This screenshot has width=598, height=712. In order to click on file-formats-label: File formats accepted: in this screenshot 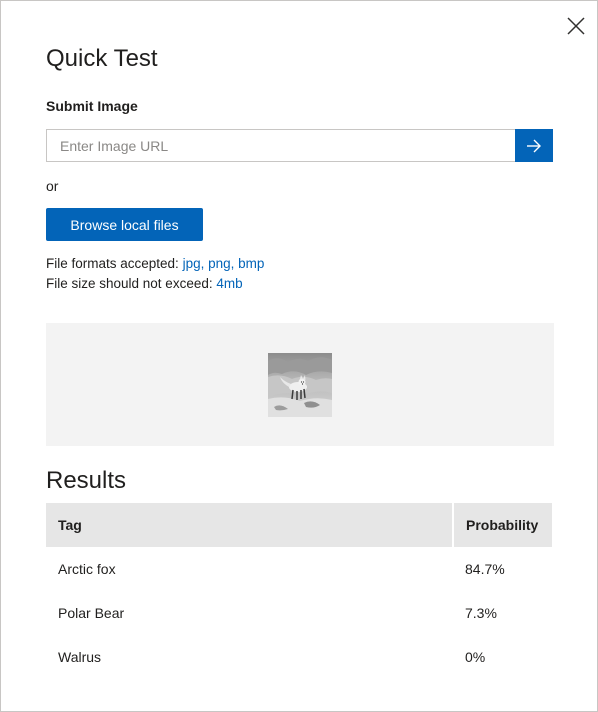, I will do `click(112, 263)`.